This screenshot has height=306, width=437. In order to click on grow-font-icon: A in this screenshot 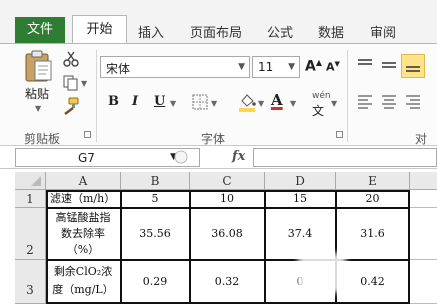, I will do `click(310, 66)`.